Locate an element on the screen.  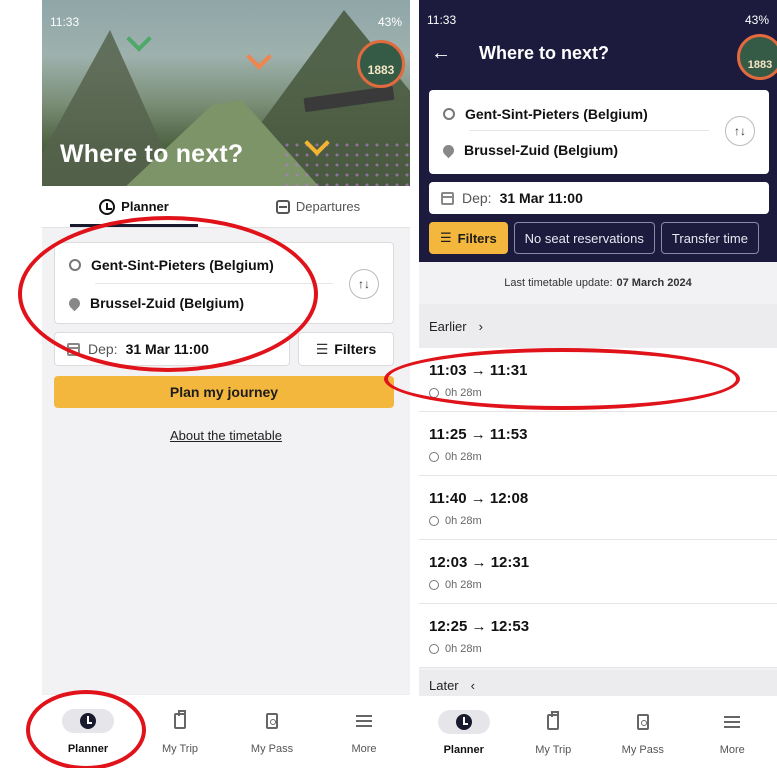
calendar-icon is located at coordinates (73, 349).